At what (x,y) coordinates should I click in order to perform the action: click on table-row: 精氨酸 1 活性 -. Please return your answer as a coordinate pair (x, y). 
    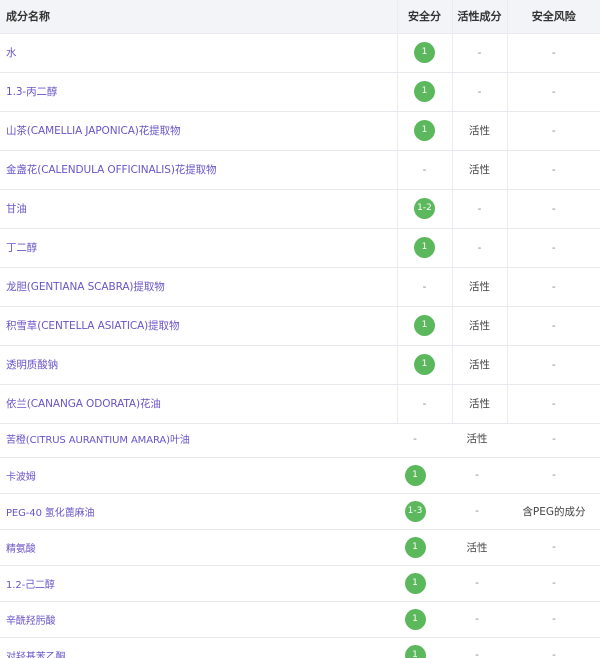
    Looking at the image, I should click on (300, 547).